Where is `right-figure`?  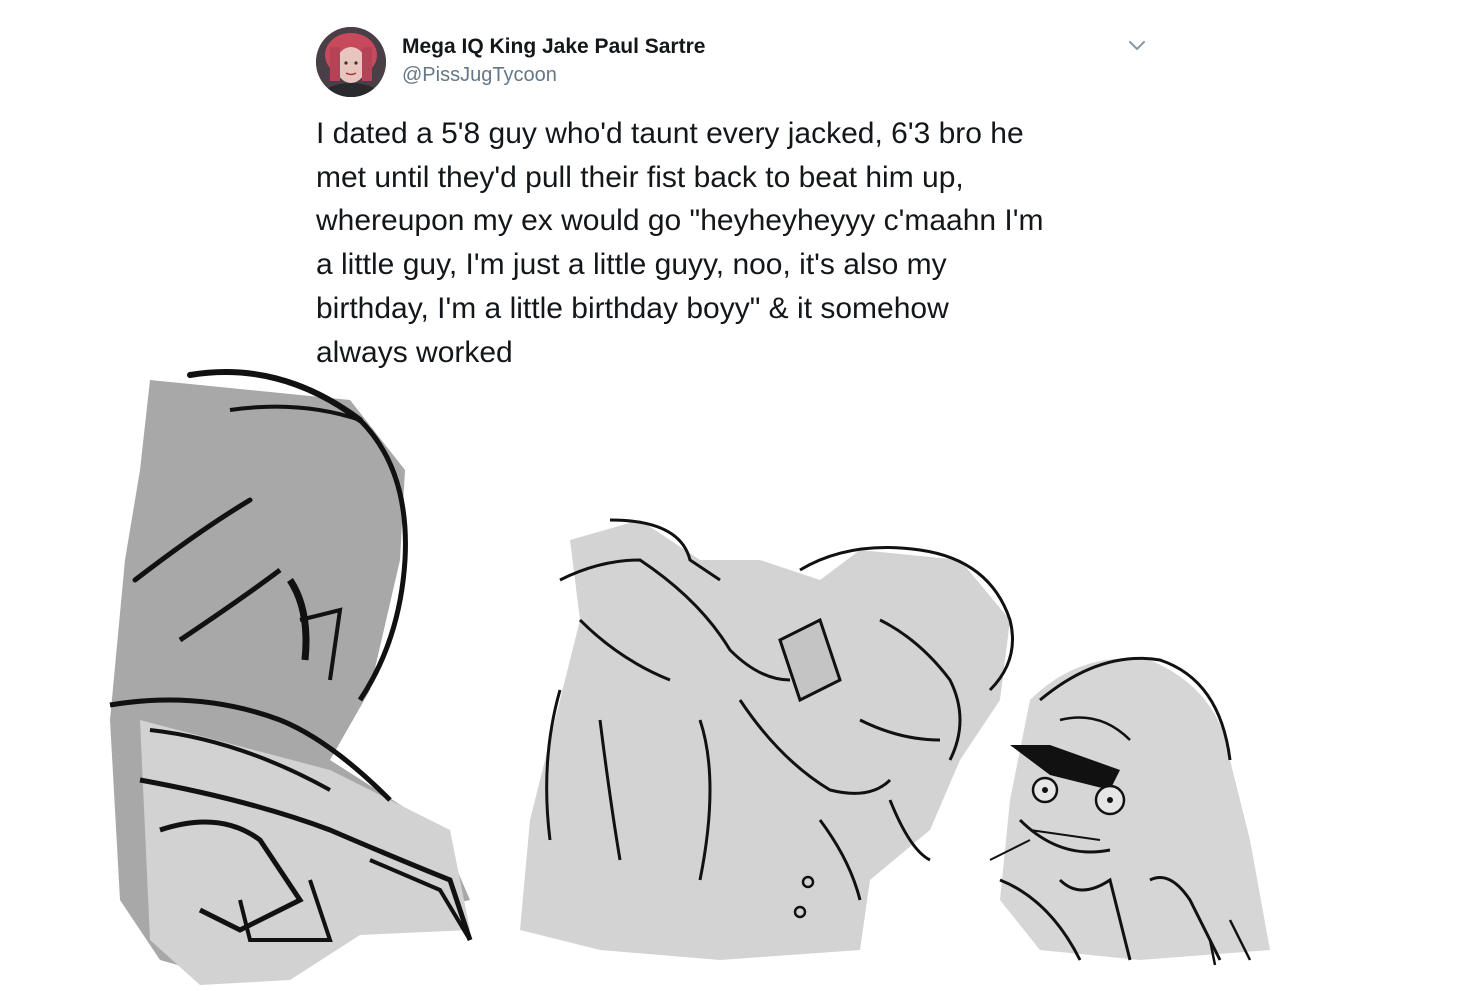 right-figure is located at coordinates (1129, 811).